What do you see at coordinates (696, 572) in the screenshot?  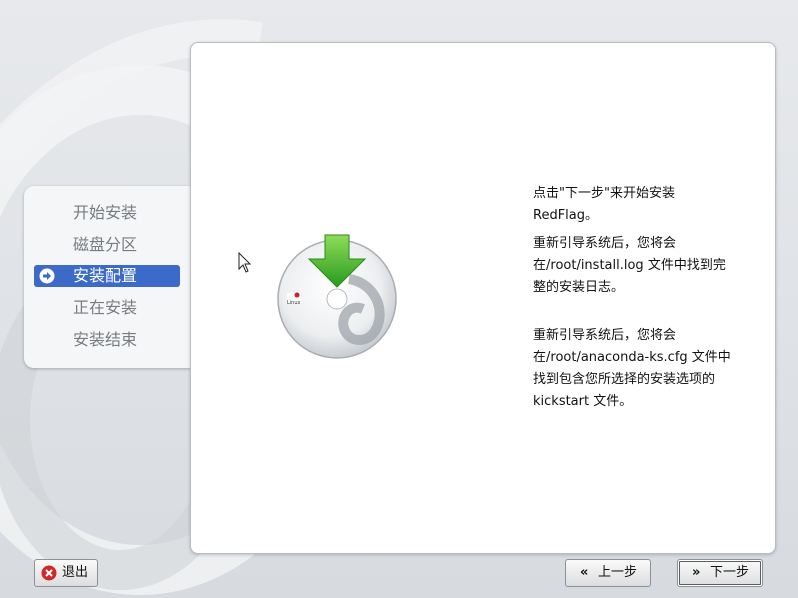 I see `double-chevron-right-icon: »` at bounding box center [696, 572].